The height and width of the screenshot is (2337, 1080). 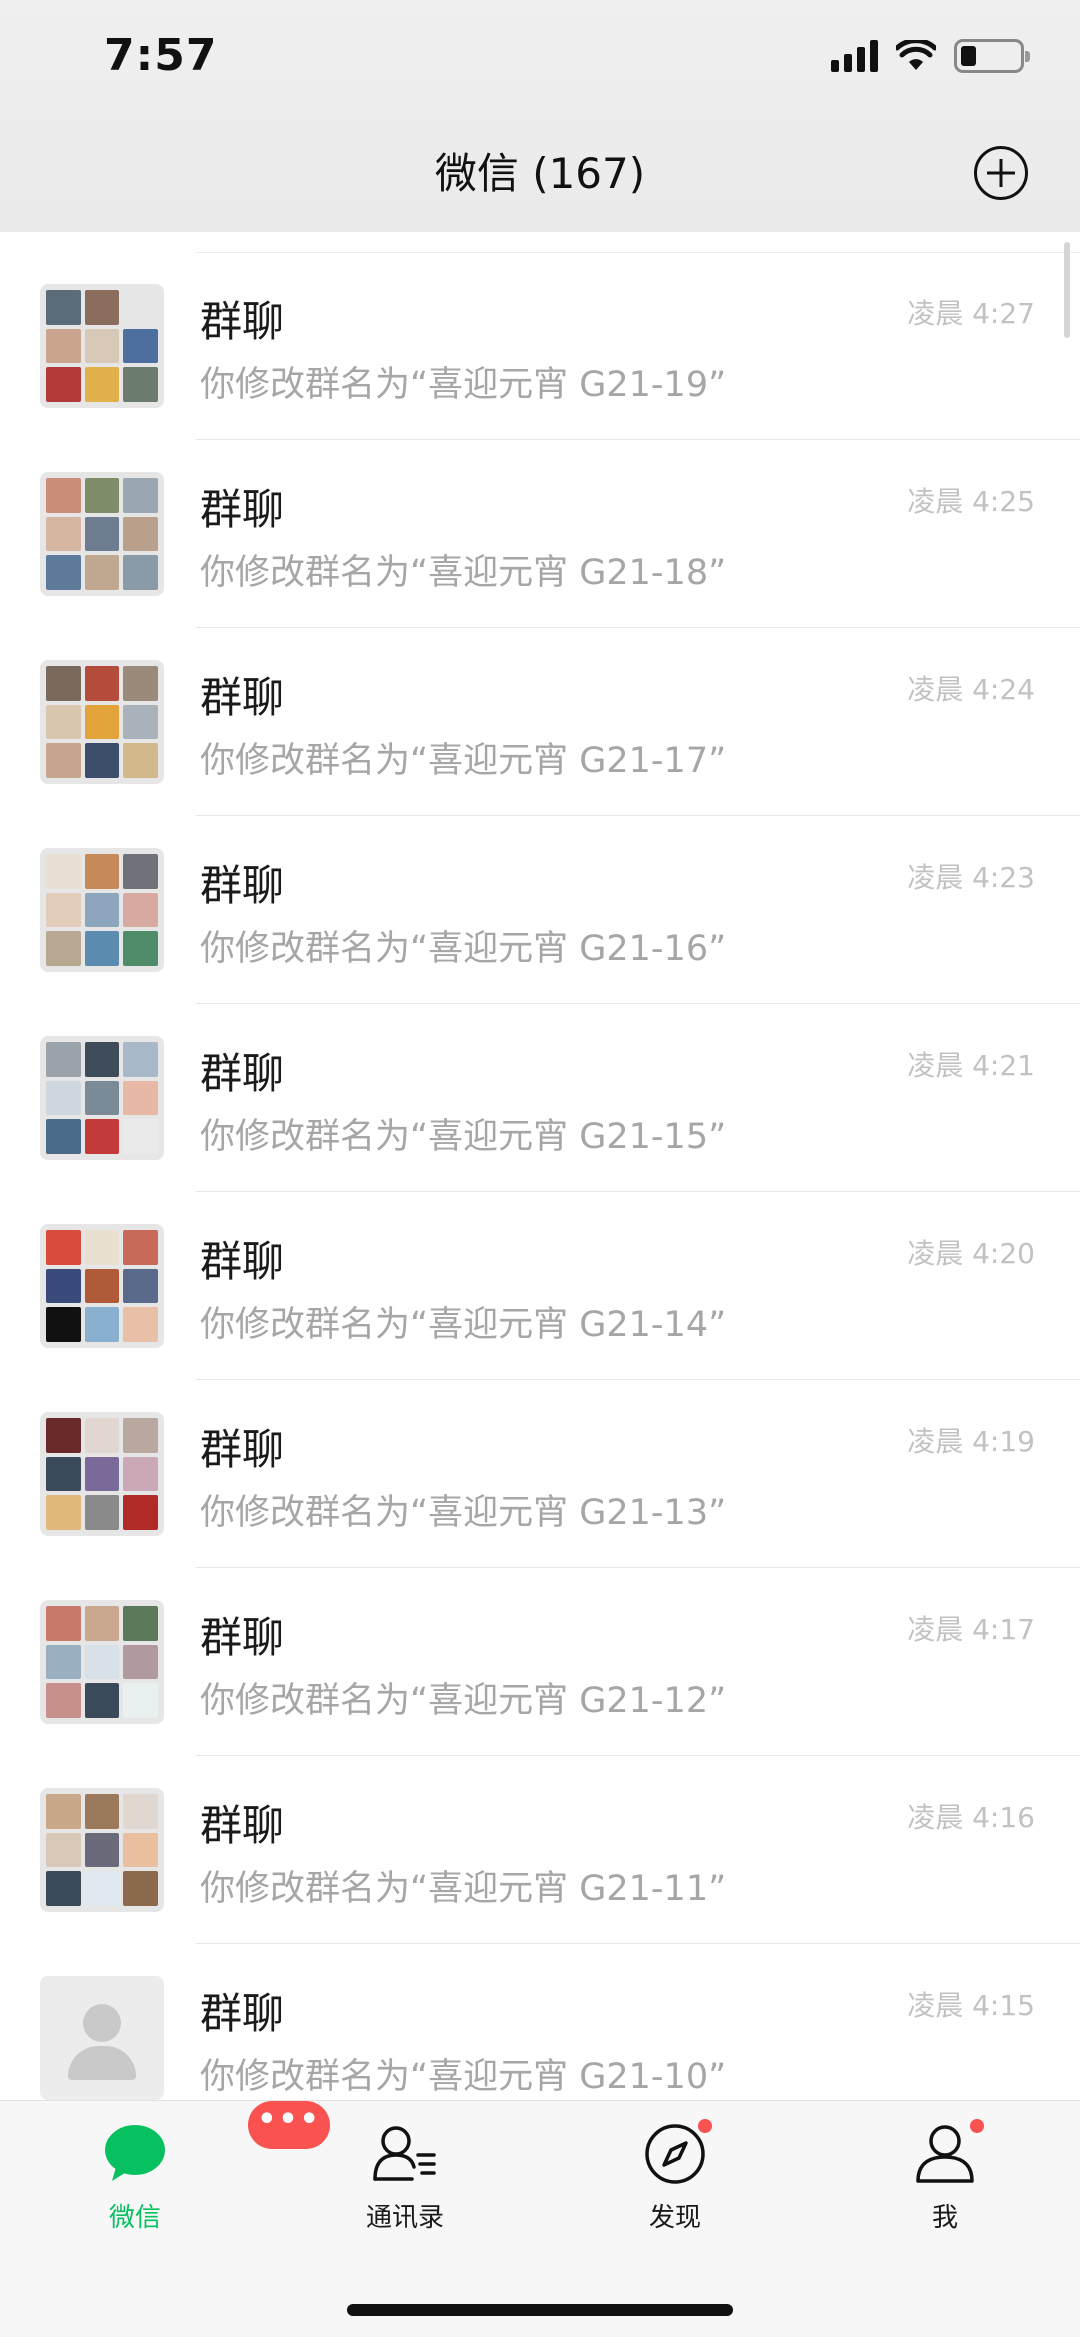 I want to click on chat-last-message: 你修改群名为“喜迎元宵 G21-10”, so click(x=463, y=2077).